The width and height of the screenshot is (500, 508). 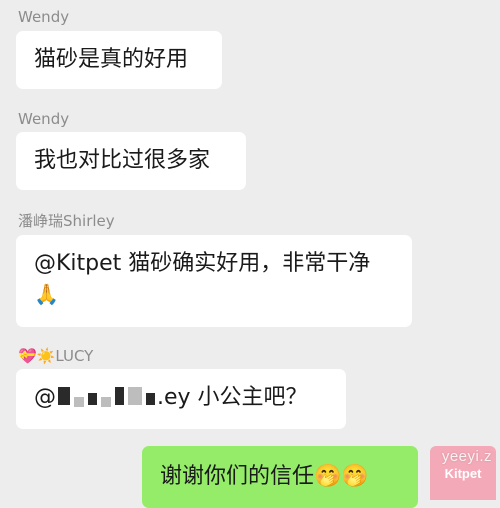 I want to click on message-text: 谢谢你们的信任, so click(x=237, y=476).